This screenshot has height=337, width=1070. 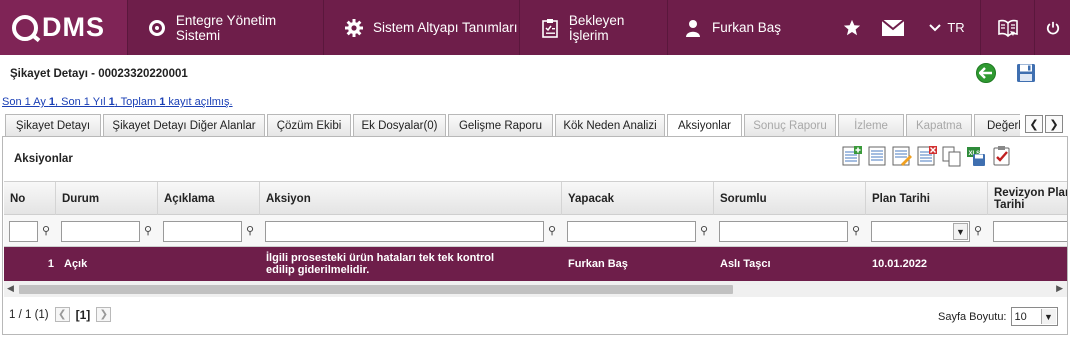 I want to click on tab-degerlendirme: Değerlendirme, so click(x=997, y=125).